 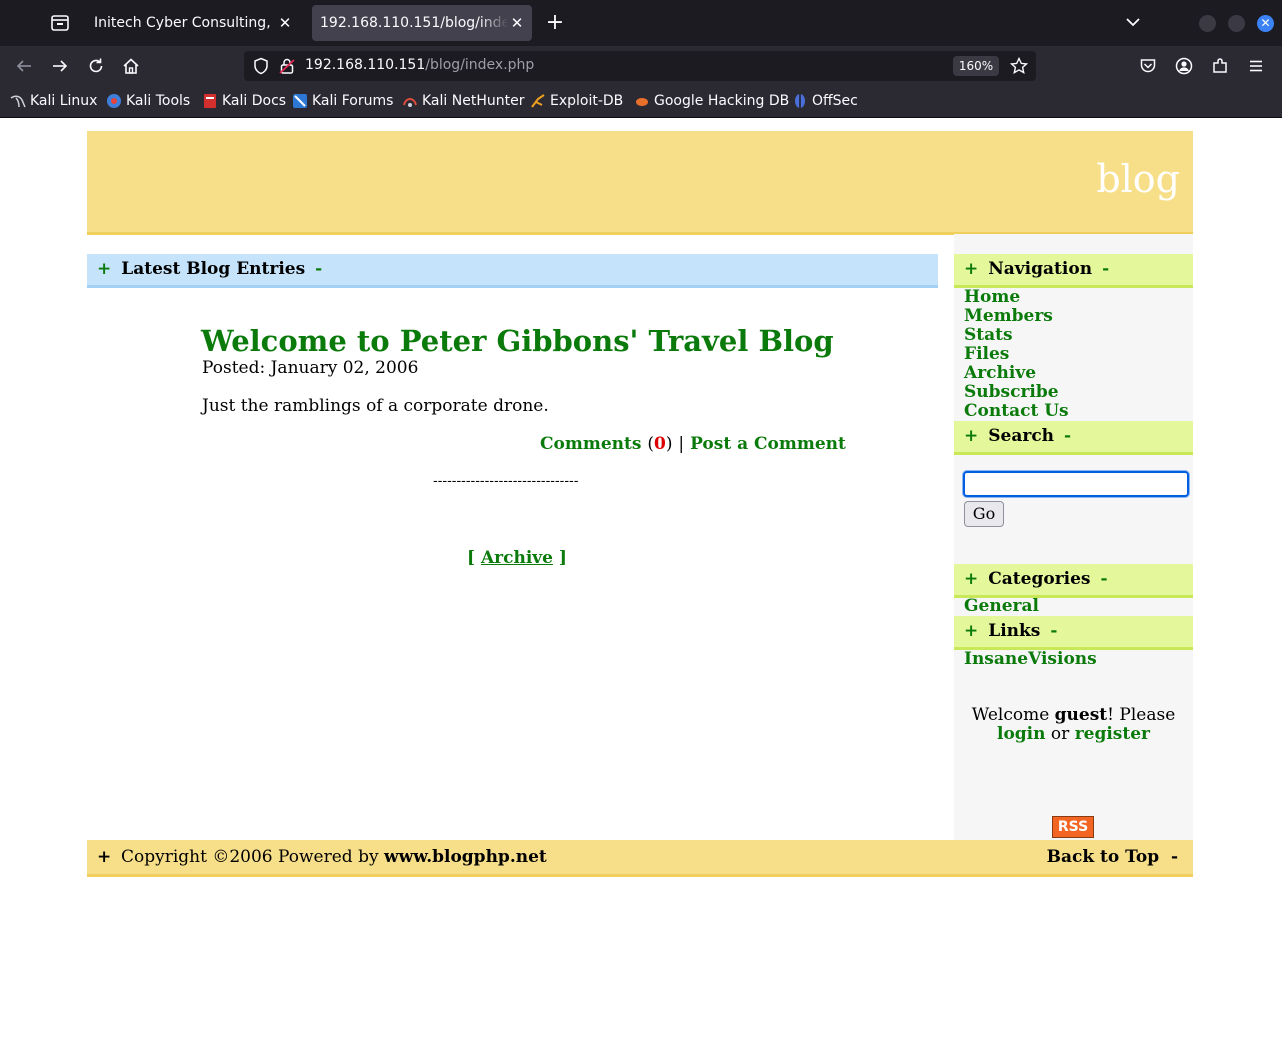 I want to click on kali-tools-icon, so click(x=114, y=101).